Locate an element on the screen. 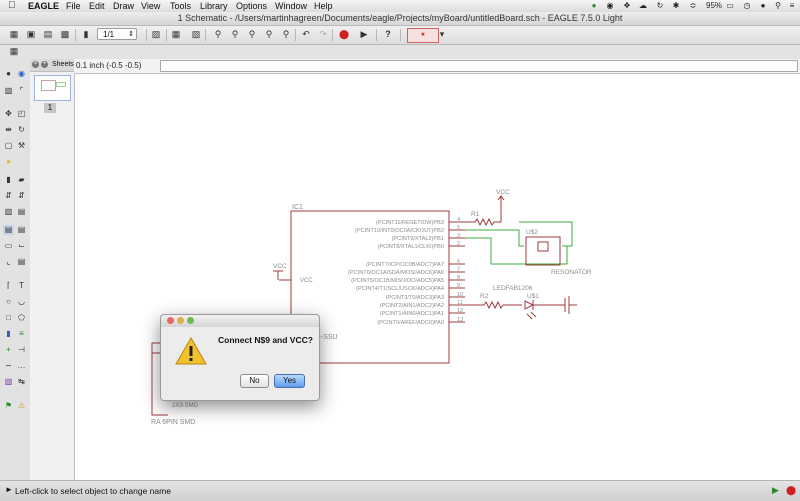 The image size is (800, 501). zoom-select-icon: ⚲ is located at coordinates (286, 34).